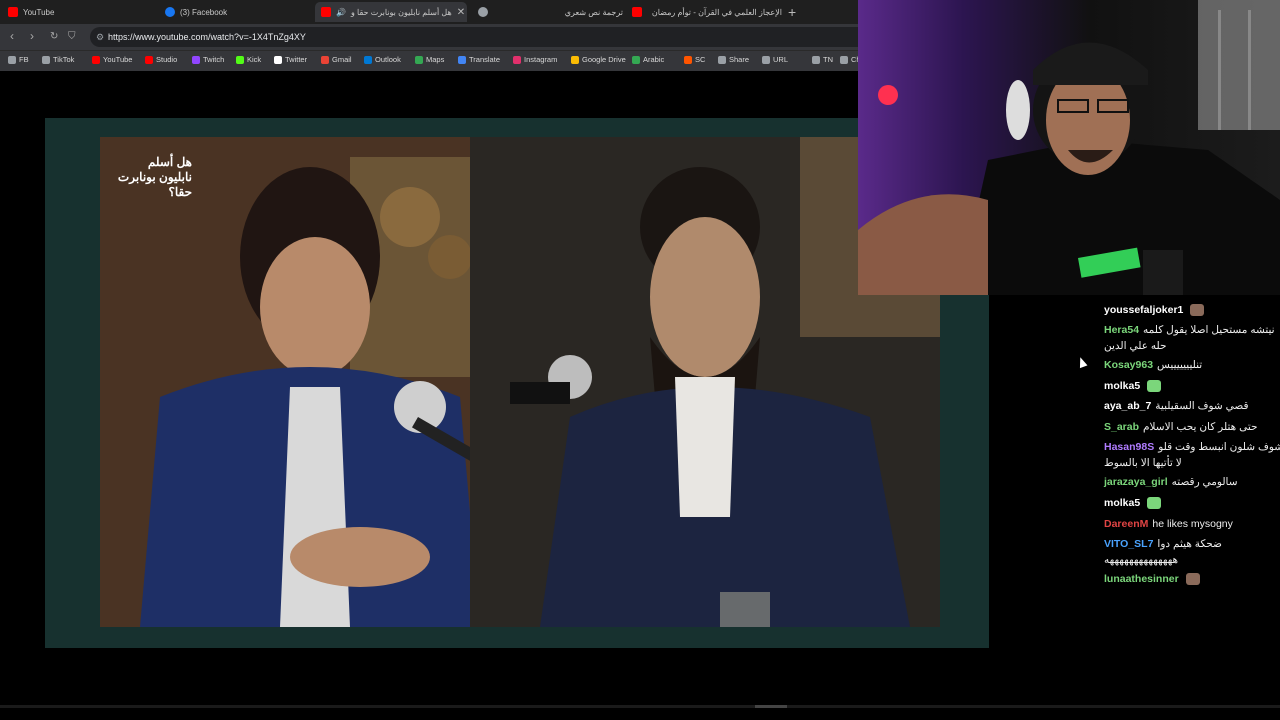 The width and height of the screenshot is (1280, 720). I want to click on webcam-scene, so click(1069, 147).